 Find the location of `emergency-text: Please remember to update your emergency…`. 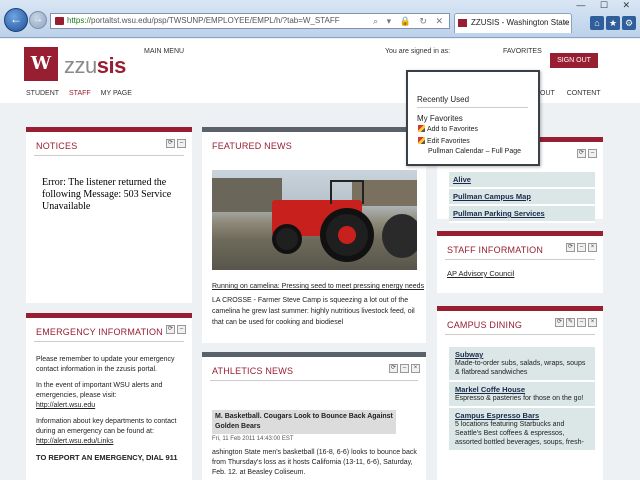

emergency-text: Please remember to update your emergency… is located at coordinates (116, 412).